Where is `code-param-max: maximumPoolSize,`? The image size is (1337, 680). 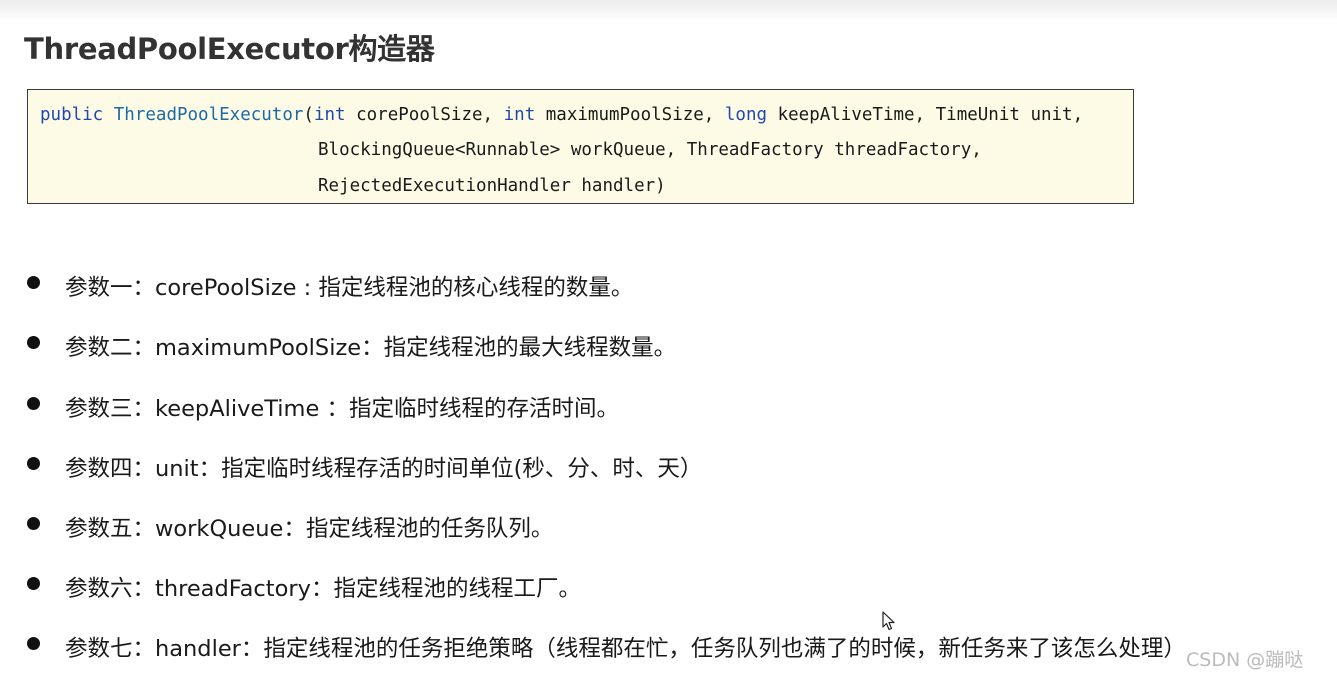
code-param-max: maximumPoolSize, is located at coordinates (630, 115).